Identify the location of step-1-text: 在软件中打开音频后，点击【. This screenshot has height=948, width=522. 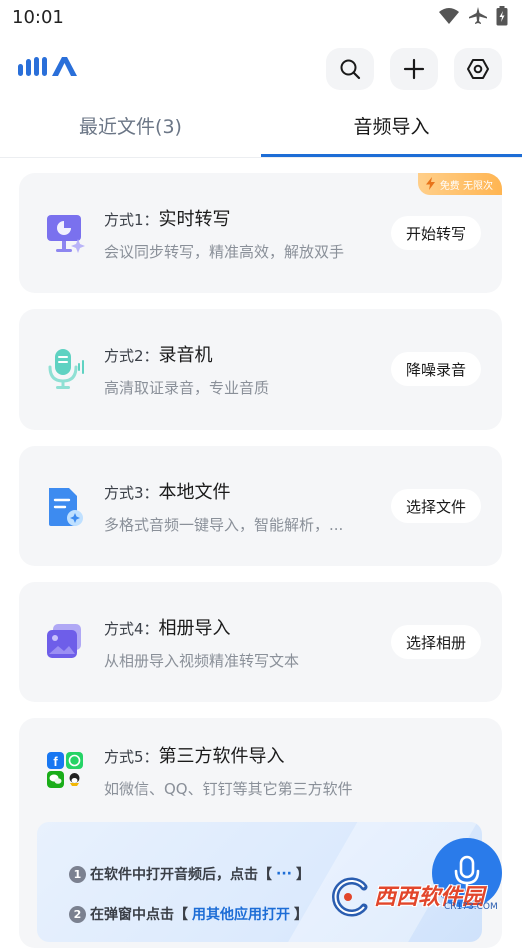
(181, 875).